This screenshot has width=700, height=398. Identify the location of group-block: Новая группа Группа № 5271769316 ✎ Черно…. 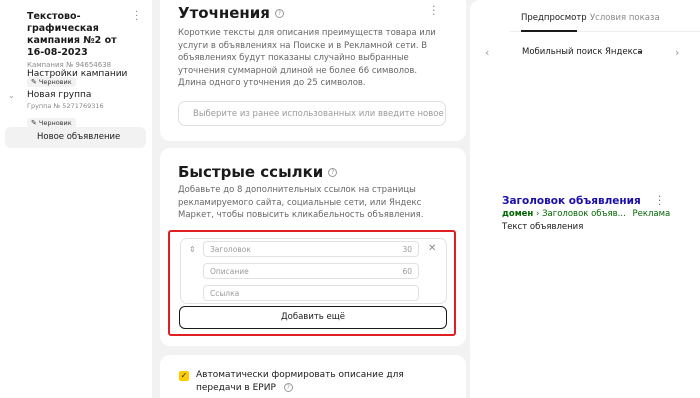
(65, 109).